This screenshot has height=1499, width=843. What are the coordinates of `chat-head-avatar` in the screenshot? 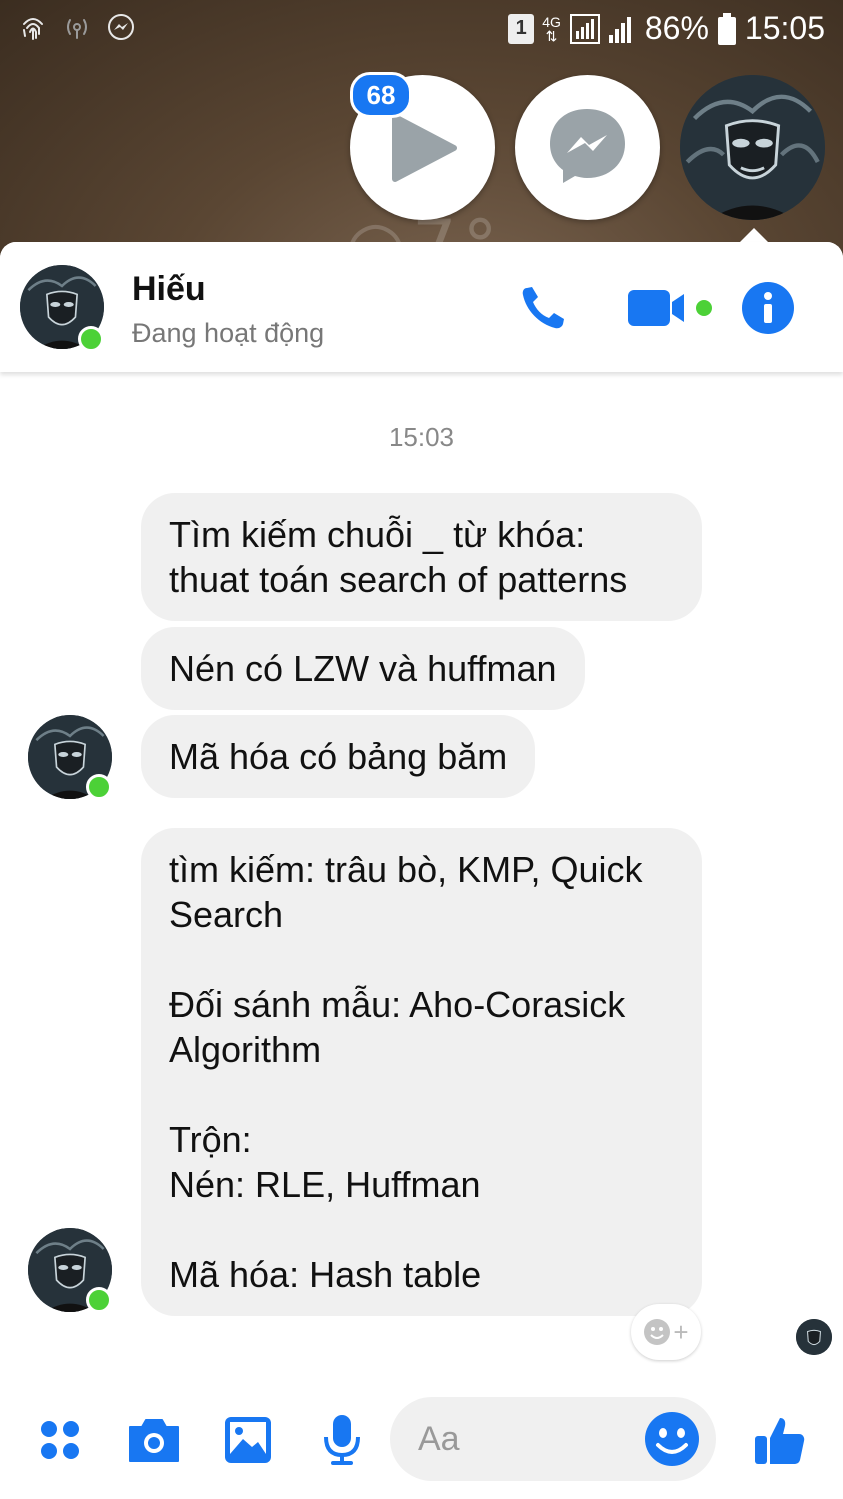 It's located at (752, 147).